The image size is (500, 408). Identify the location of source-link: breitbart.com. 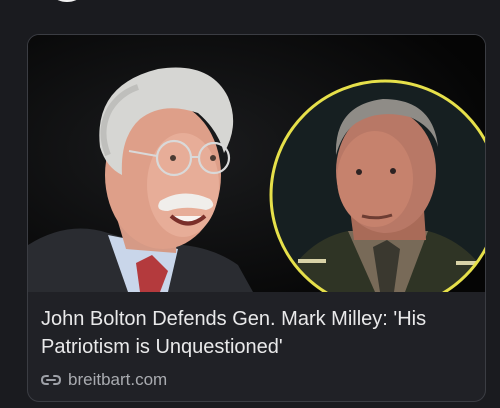
(104, 380).